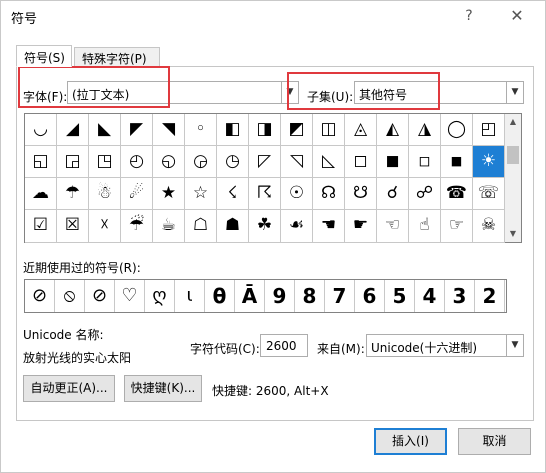 The image size is (546, 473). Describe the element at coordinates (400, 296) in the screenshot. I see `recent-symbol-cell: 5` at that location.